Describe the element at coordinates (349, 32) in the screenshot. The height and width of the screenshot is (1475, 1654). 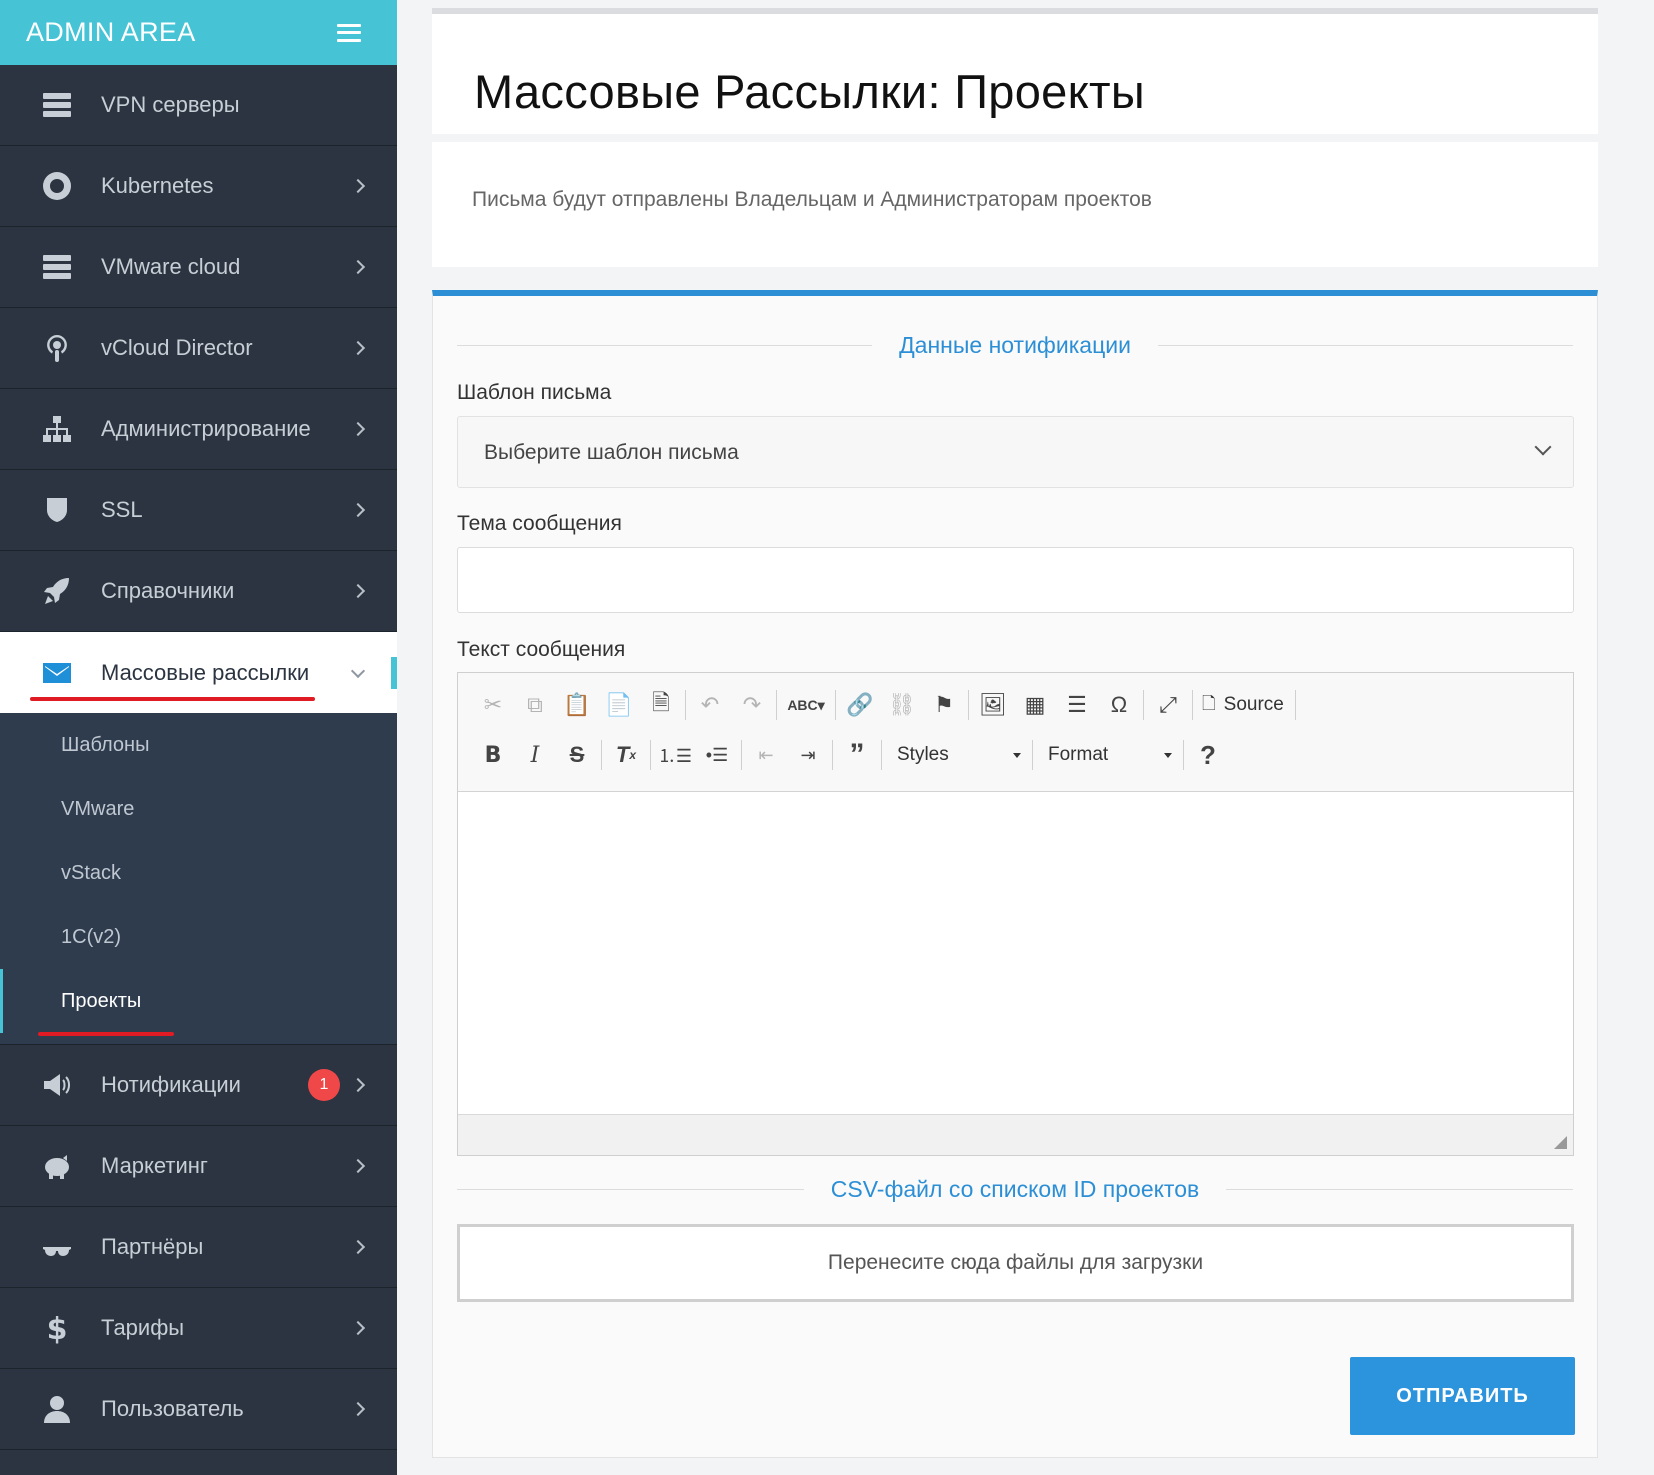
I see `hamburger-icon` at that location.